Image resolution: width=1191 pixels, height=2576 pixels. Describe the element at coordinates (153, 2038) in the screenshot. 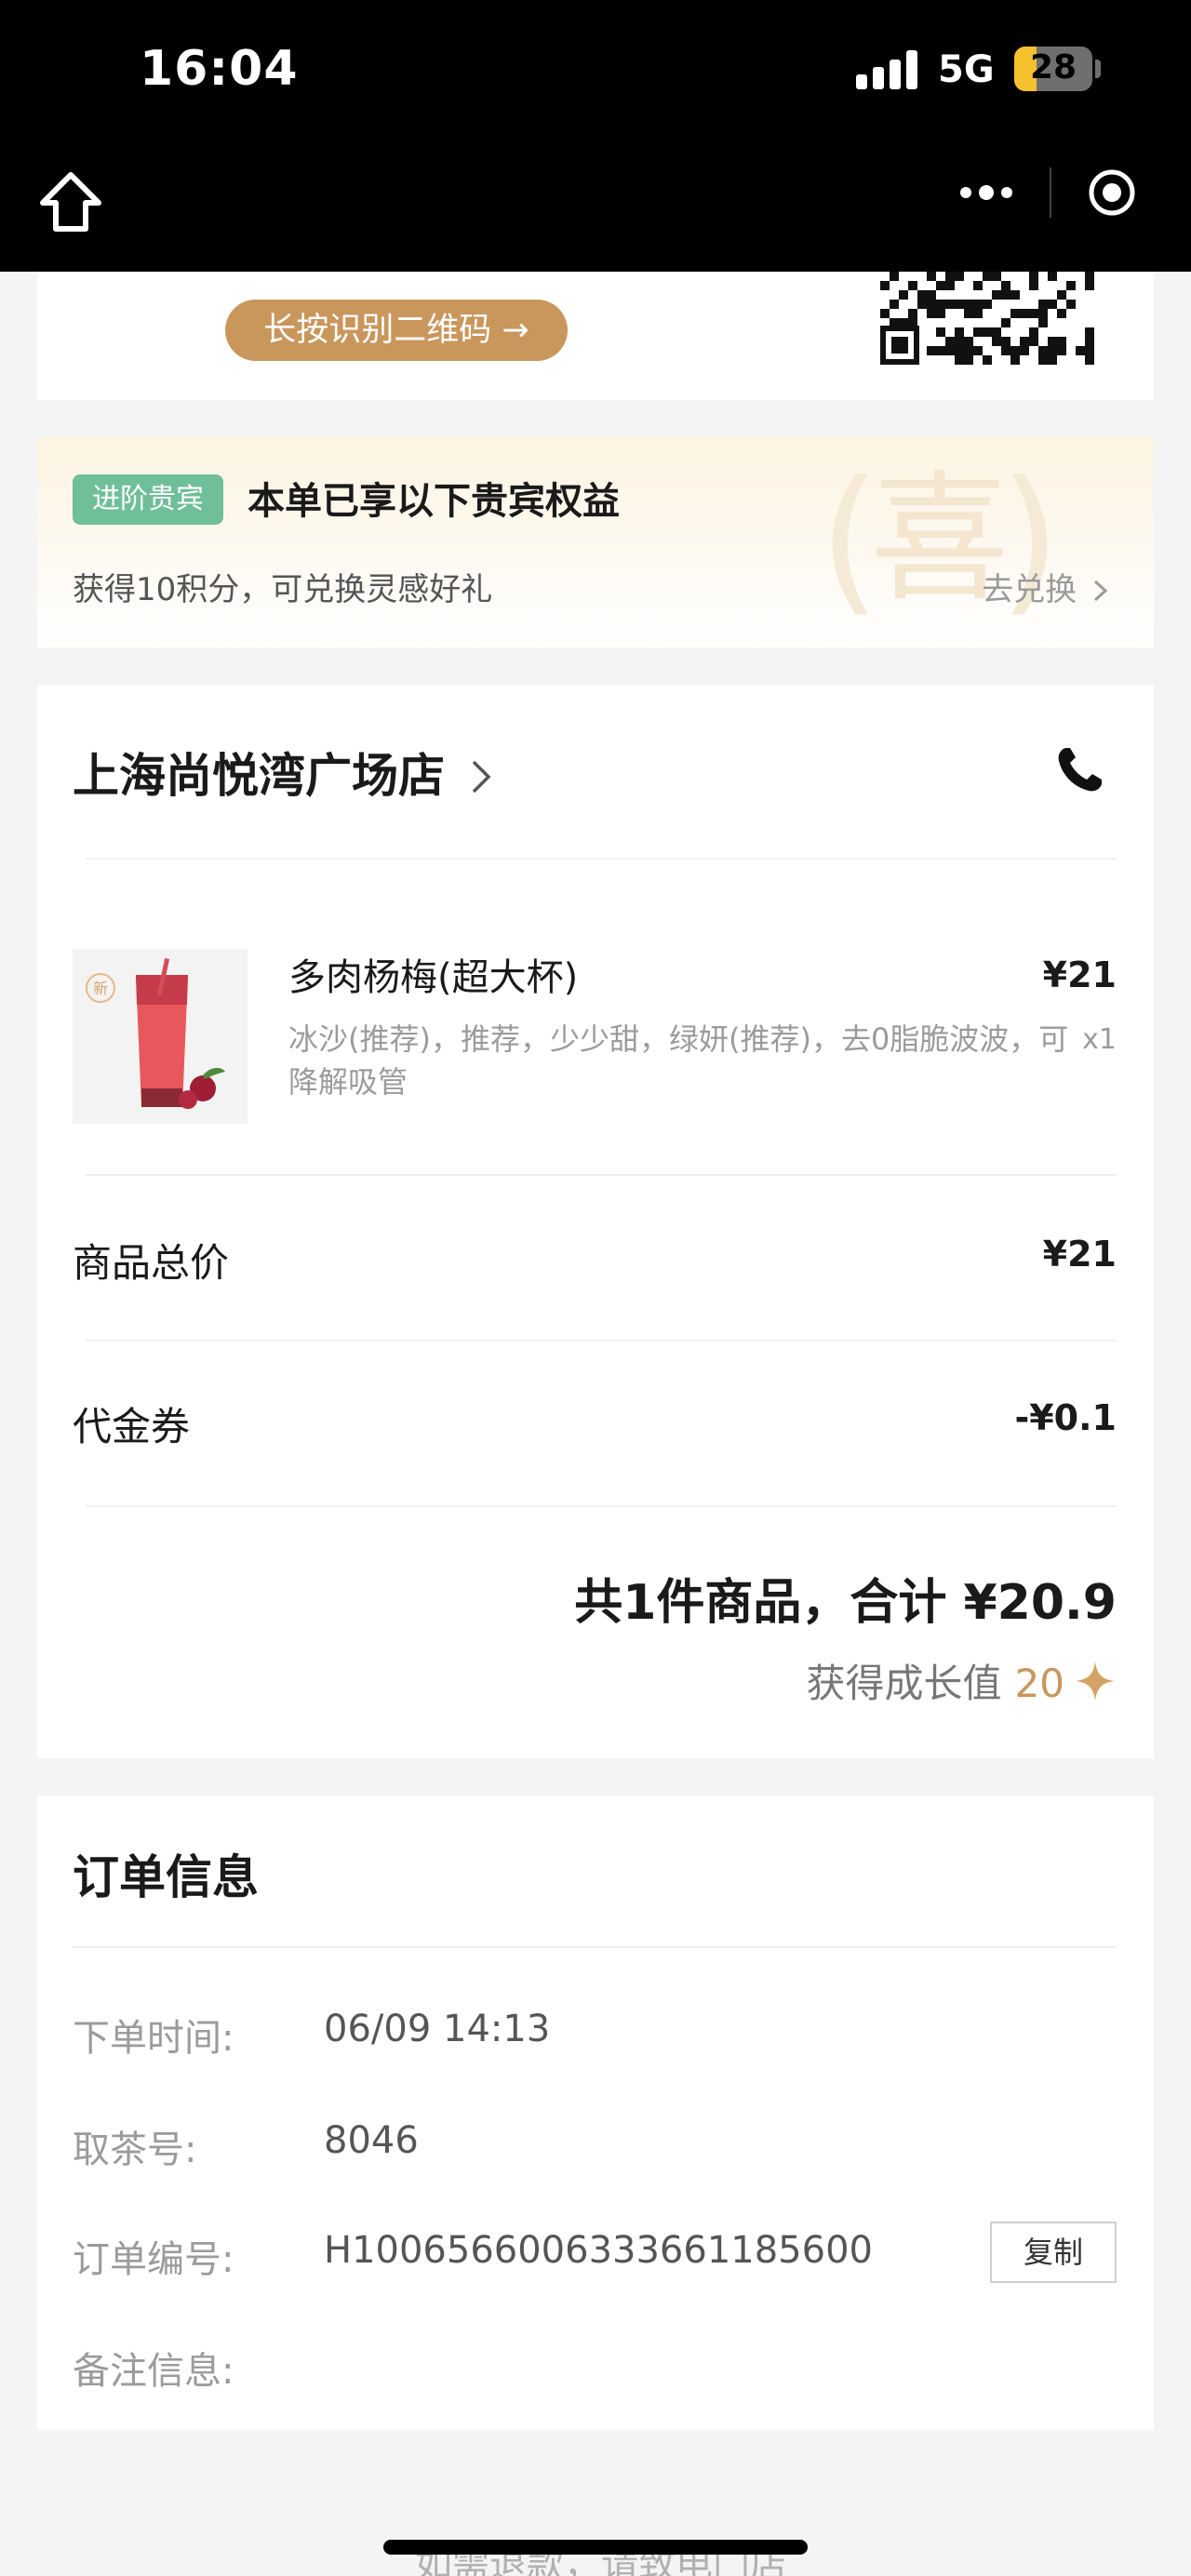

I see `order-time-label: 下单时间:` at that location.